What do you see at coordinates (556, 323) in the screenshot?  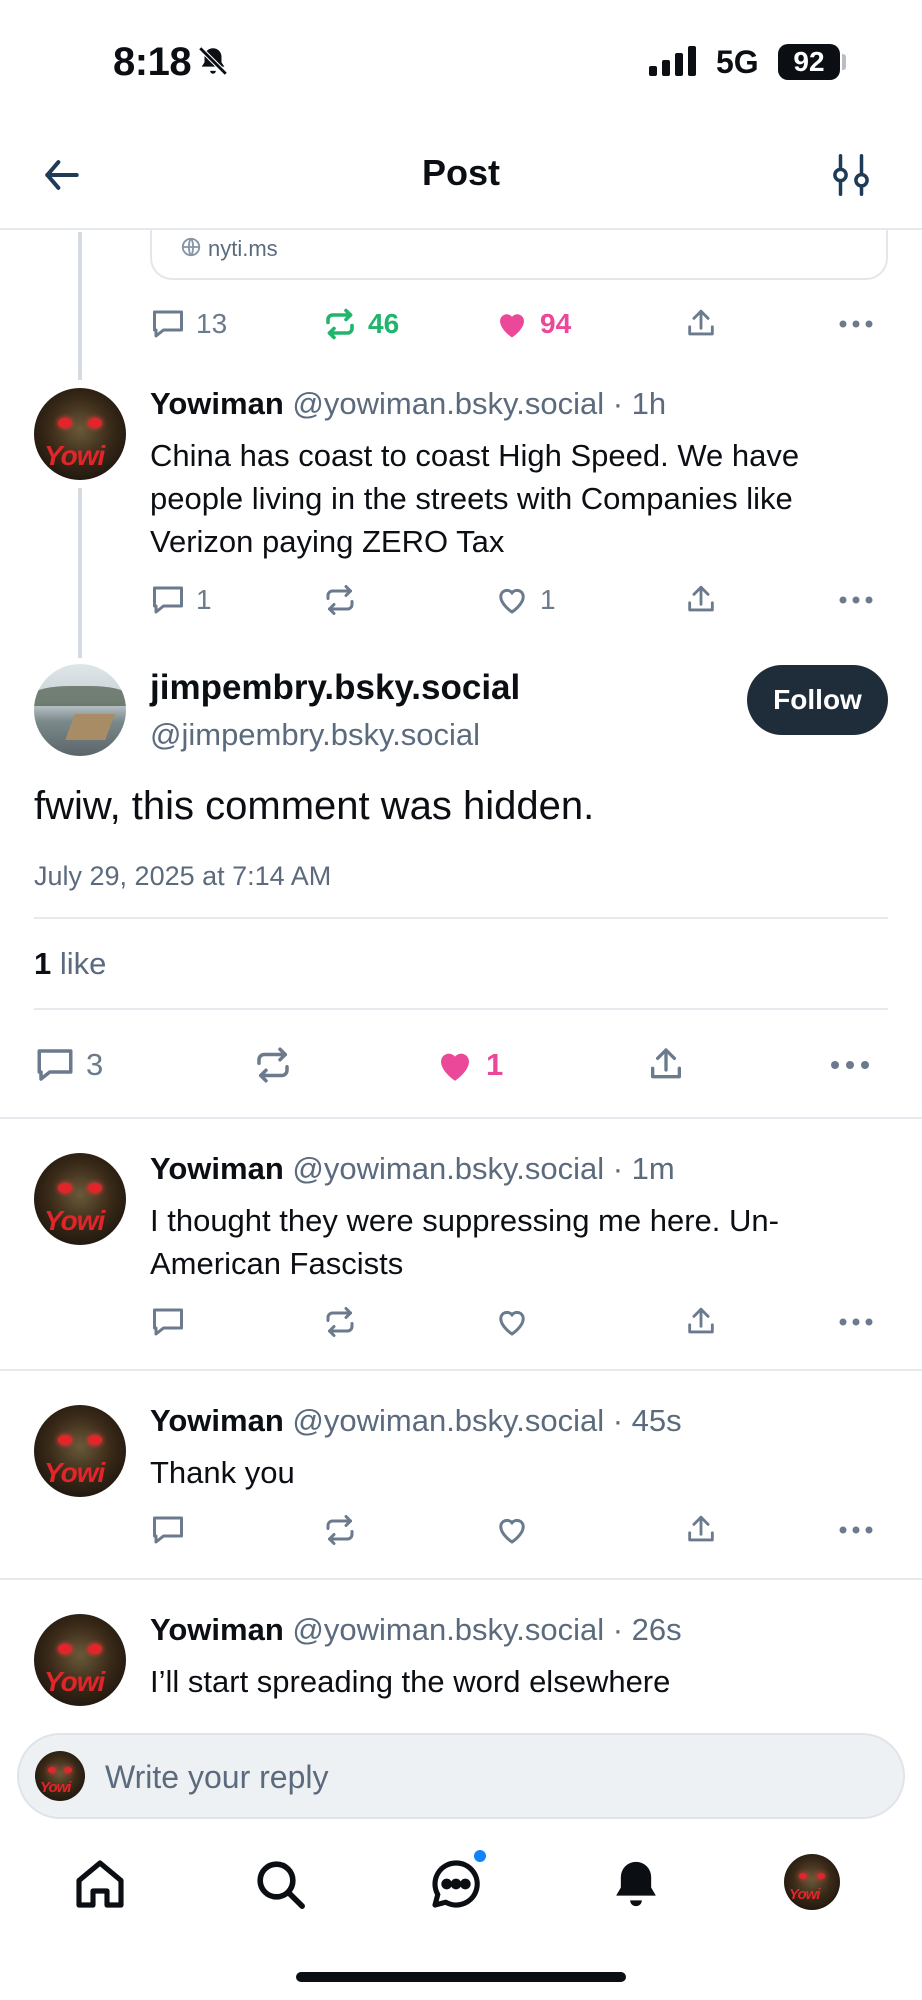 I see `like-count: 94` at bounding box center [556, 323].